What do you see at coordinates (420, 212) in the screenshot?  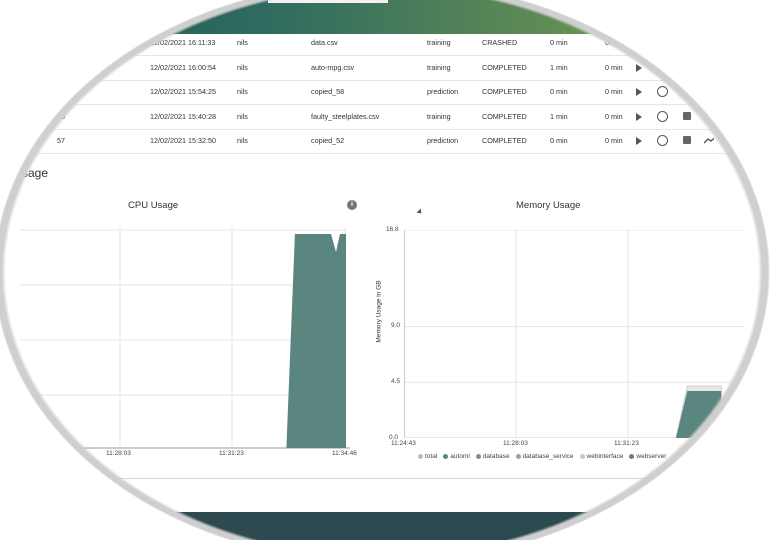 I see `mouse-cursor` at bounding box center [420, 212].